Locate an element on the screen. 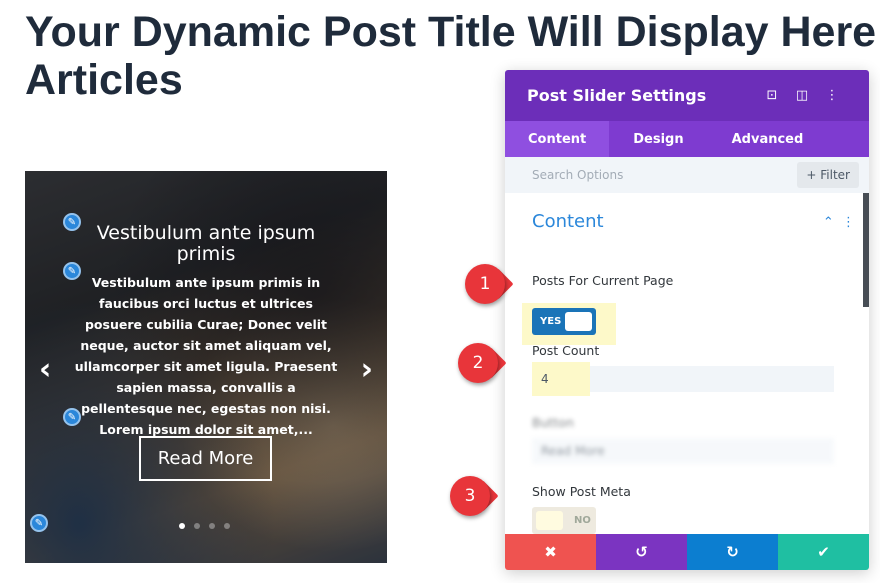 This screenshot has height=583, width=880. slide-title: Vestibulum ante ipsum primis is located at coordinates (206, 243).